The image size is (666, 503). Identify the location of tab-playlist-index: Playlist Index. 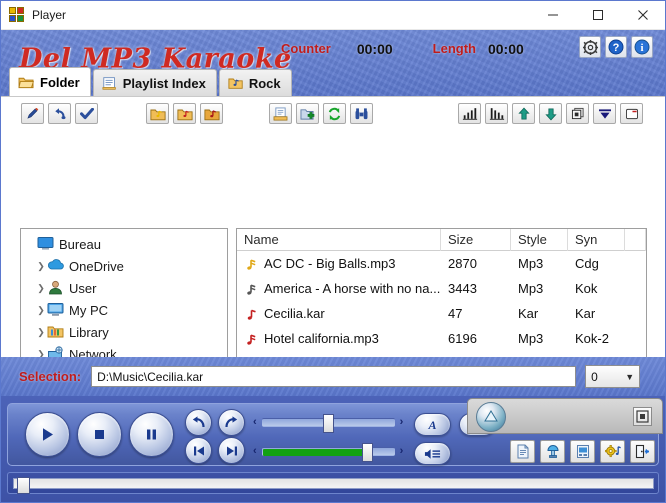
(154, 82).